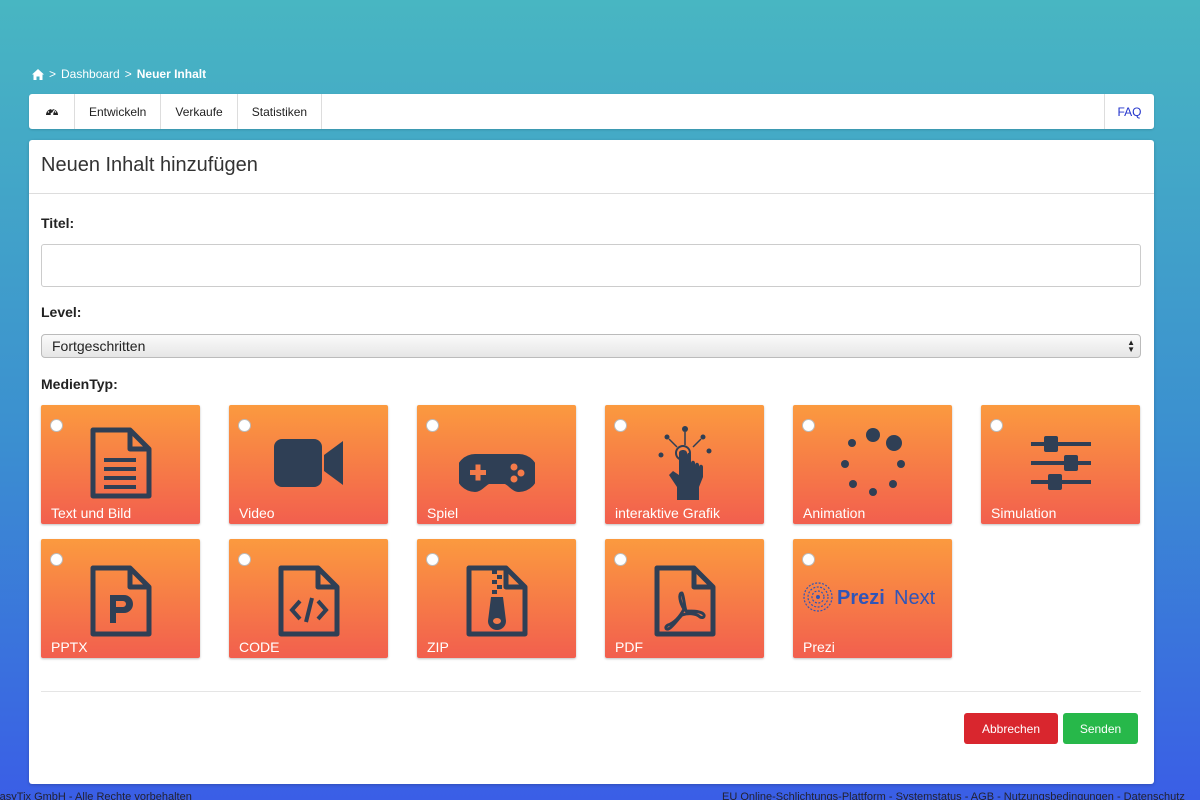 The width and height of the screenshot is (1200, 800). I want to click on nav-faq-link: FAQ, so click(1129, 111).